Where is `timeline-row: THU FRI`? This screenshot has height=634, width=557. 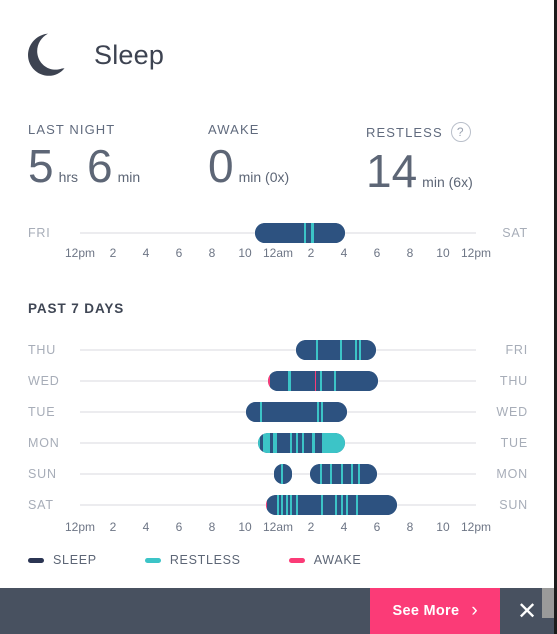 timeline-row: THU FRI is located at coordinates (278, 349).